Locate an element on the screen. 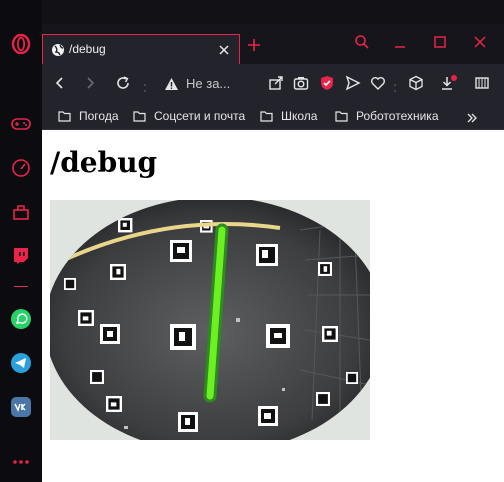 Image resolution: width=504 pixels, height=482 pixels. download-icon is located at coordinates (448, 83).